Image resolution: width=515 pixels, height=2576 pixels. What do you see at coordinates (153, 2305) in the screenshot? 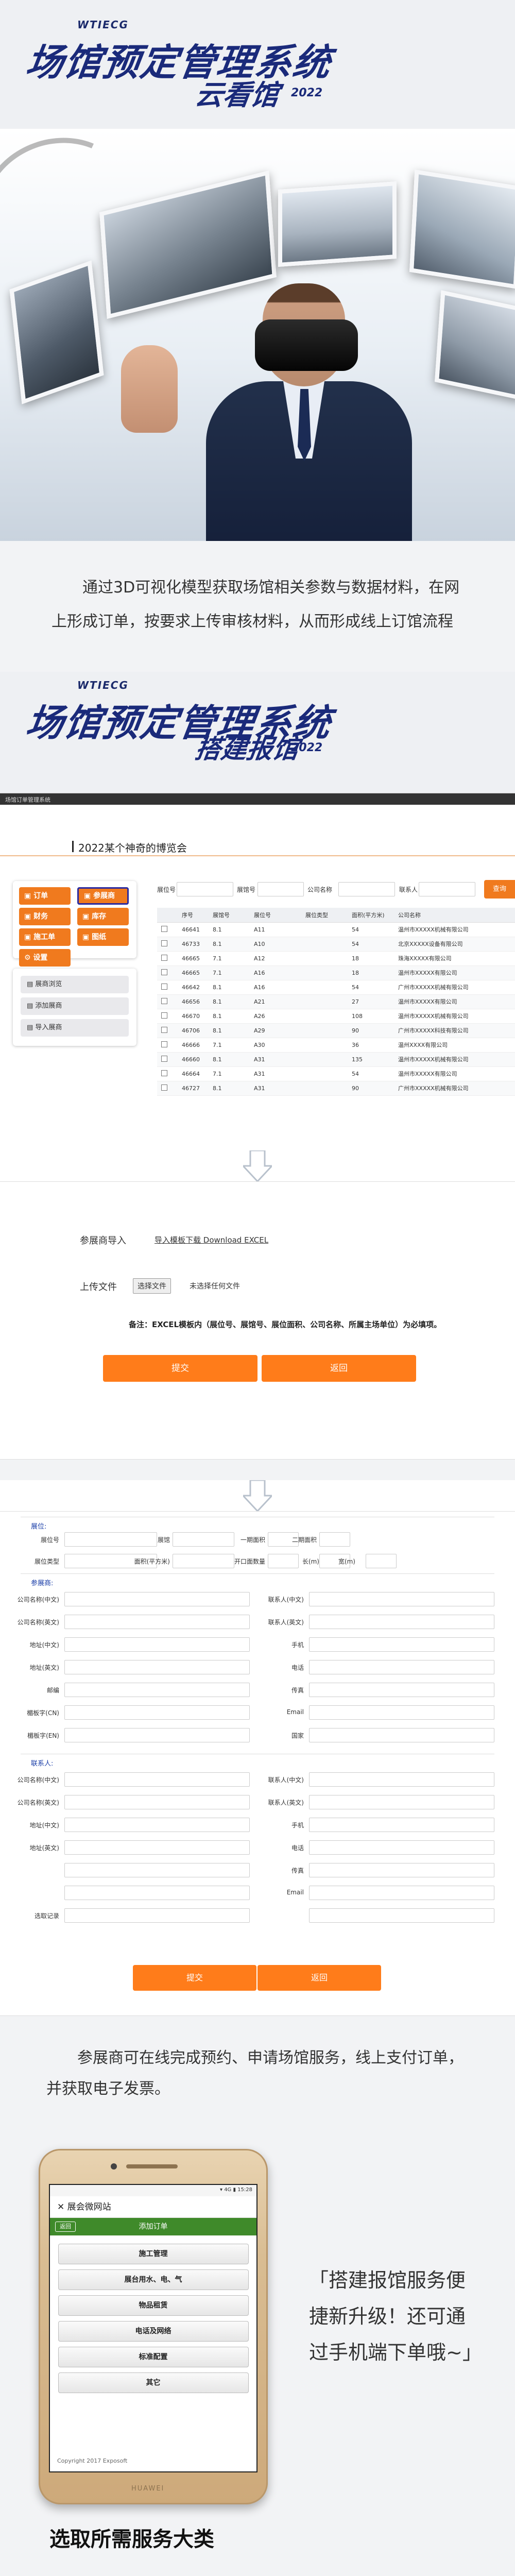
I see `service-category-button: 物品租赁` at bounding box center [153, 2305].